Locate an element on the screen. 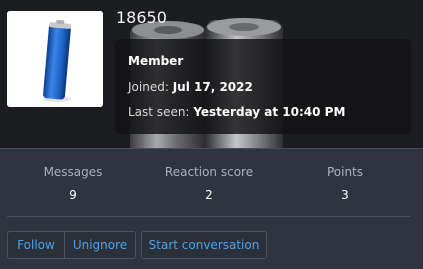 This screenshot has width=423, height=269. username: 18650 is located at coordinates (141, 17).